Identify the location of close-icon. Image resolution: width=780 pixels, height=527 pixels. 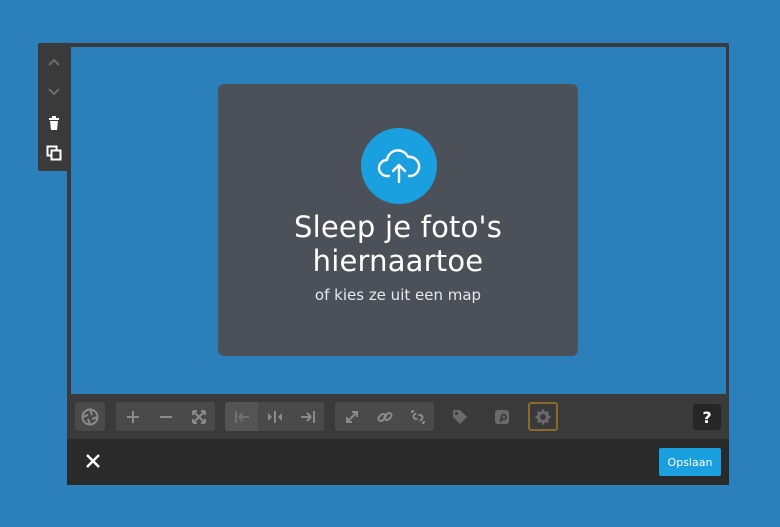
(93, 461).